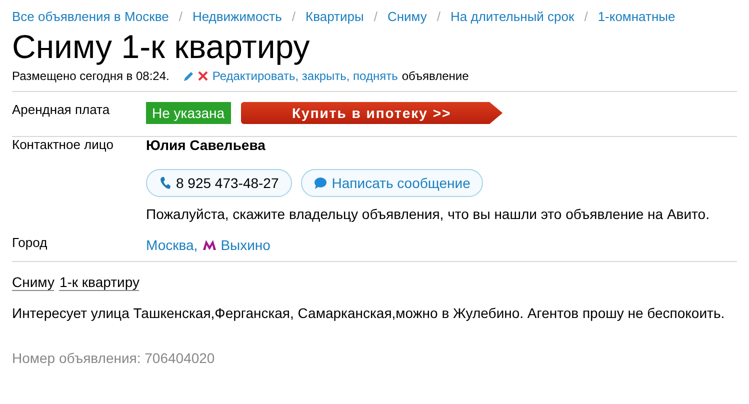 The height and width of the screenshot is (404, 749). I want to click on phone-button: 8 925 473-48-27, so click(219, 183).